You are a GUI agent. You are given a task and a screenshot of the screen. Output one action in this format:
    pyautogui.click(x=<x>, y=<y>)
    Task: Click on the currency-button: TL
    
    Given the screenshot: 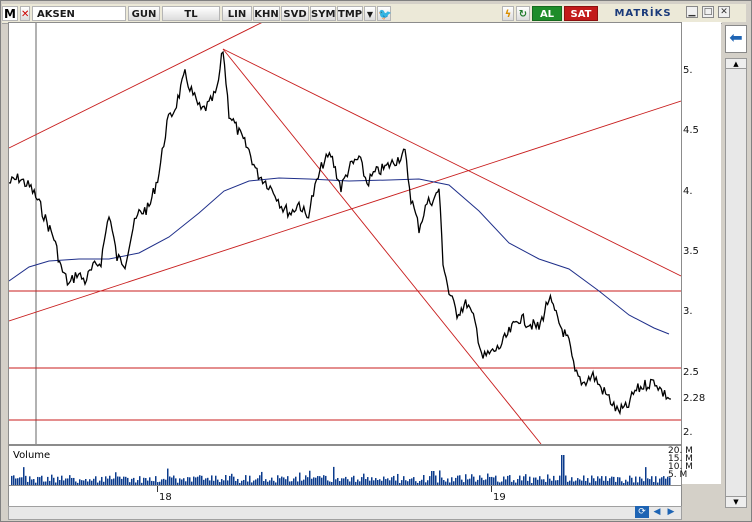 What is the action you would take?
    pyautogui.click(x=191, y=13)
    